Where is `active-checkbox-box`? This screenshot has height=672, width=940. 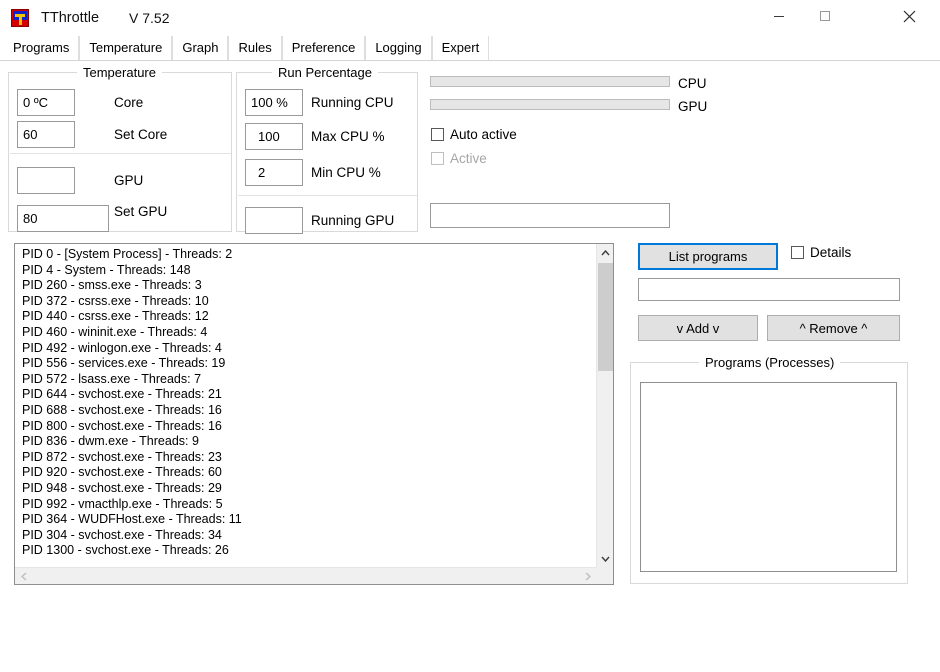
active-checkbox-box is located at coordinates (437, 158).